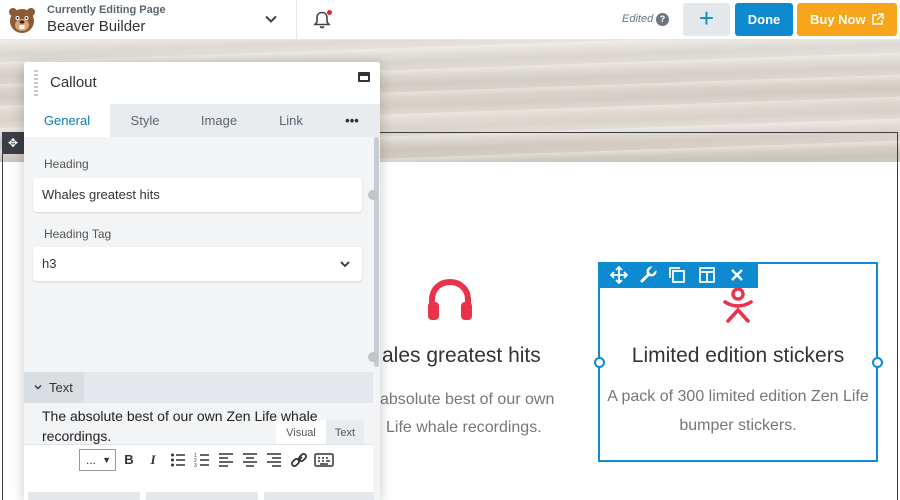 The height and width of the screenshot is (500, 900). What do you see at coordinates (22, 20) in the screenshot?
I see `beaver-logo-icon` at bounding box center [22, 20].